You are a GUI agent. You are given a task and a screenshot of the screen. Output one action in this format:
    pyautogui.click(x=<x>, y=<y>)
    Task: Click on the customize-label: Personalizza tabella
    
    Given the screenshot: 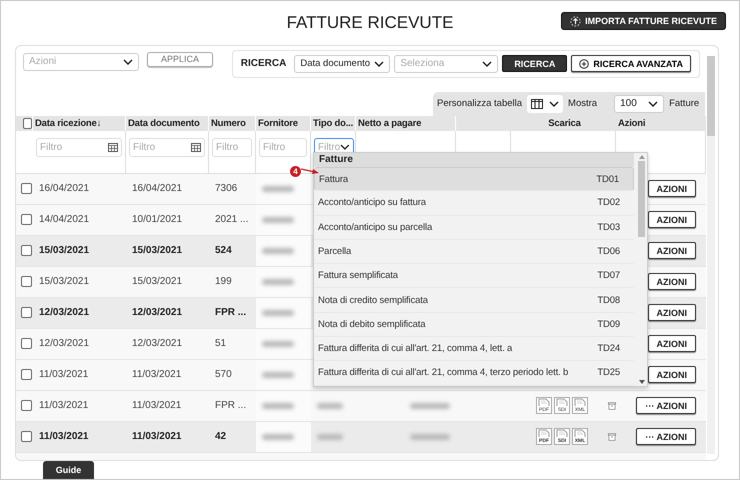 What is the action you would take?
    pyautogui.click(x=479, y=104)
    